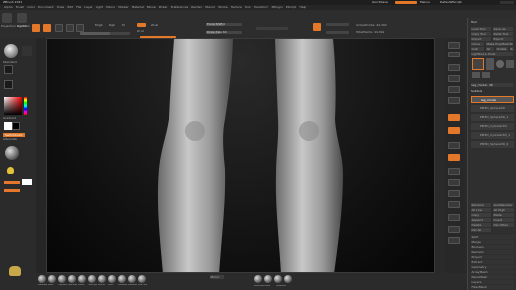 Image resolution: width=516 pixels, height=290 pixels. Describe the element at coordinates (503, 210) in the screenshot. I see `all-high-button: All High` at that location.